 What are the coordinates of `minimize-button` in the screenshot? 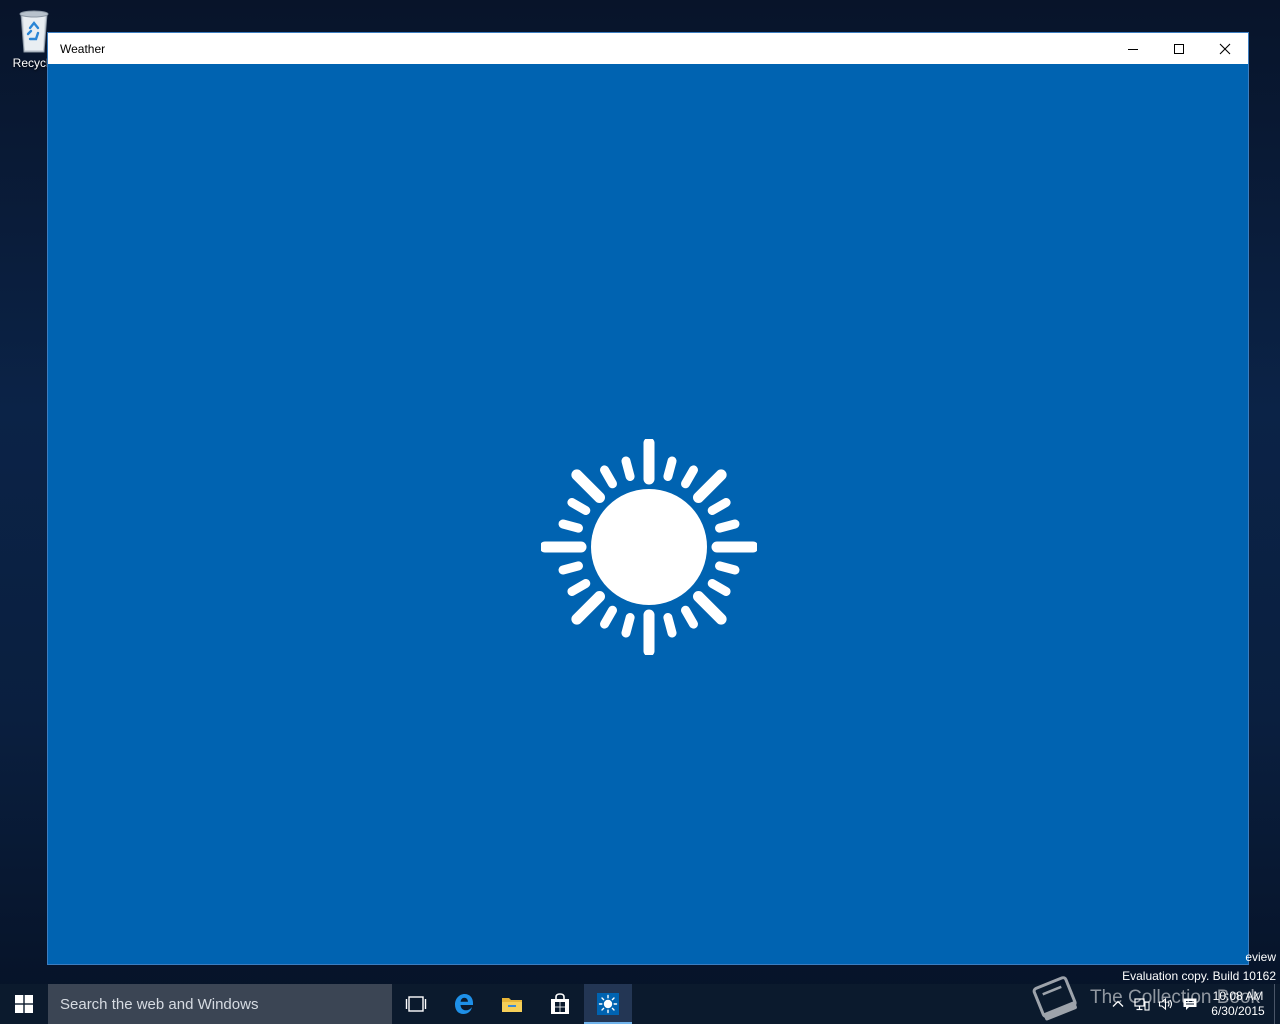 It's located at (1133, 48).